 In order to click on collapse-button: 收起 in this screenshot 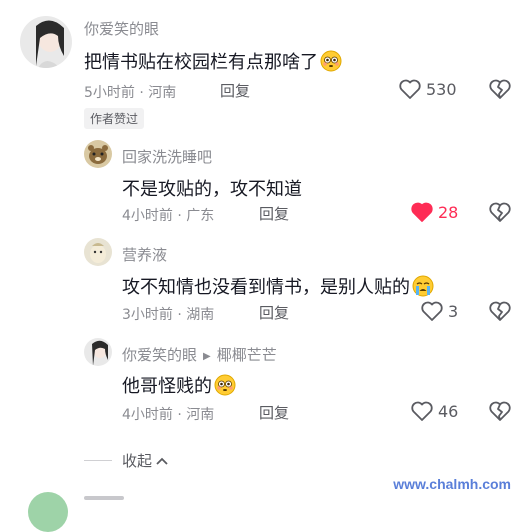, I will do `click(145, 460)`.